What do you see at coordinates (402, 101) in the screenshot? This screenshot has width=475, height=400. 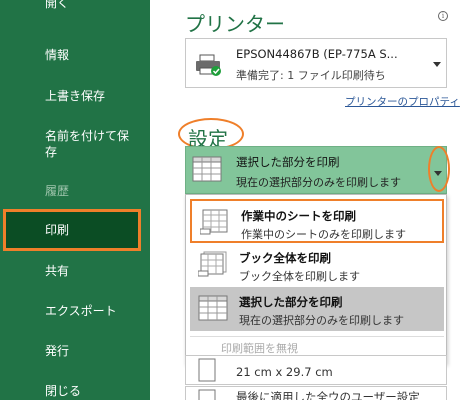 I see `printer-properties-link: プリンターのプロパティ` at bounding box center [402, 101].